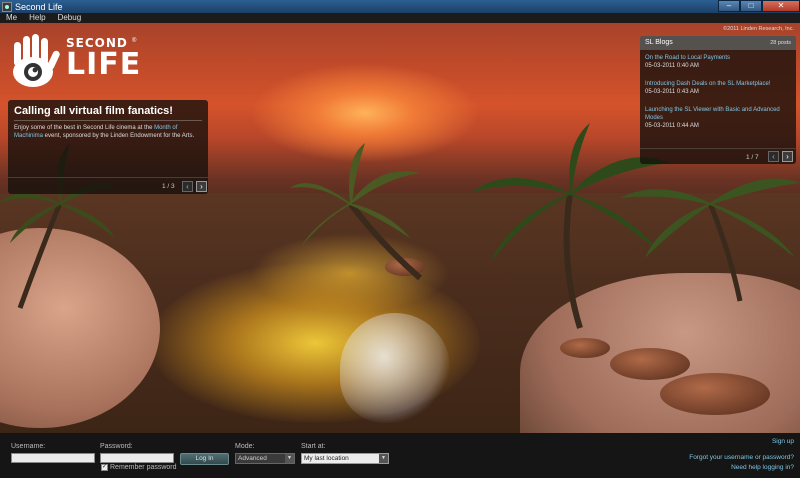  I want to click on menu-me: Me, so click(11, 18).